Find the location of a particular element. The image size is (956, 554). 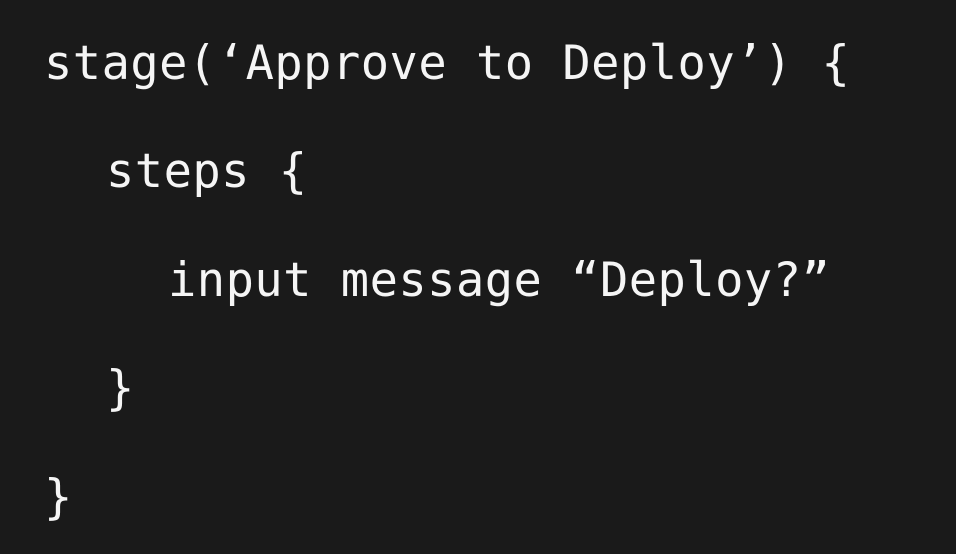

code-line-steps-open: steps { is located at coordinates (207, 171).